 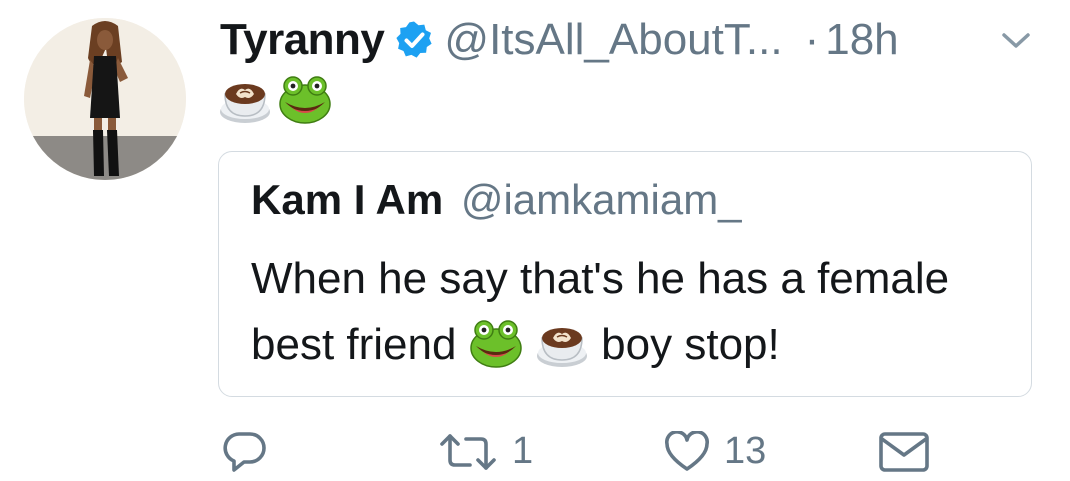 I want to click on avatar-photo, so click(x=105, y=99).